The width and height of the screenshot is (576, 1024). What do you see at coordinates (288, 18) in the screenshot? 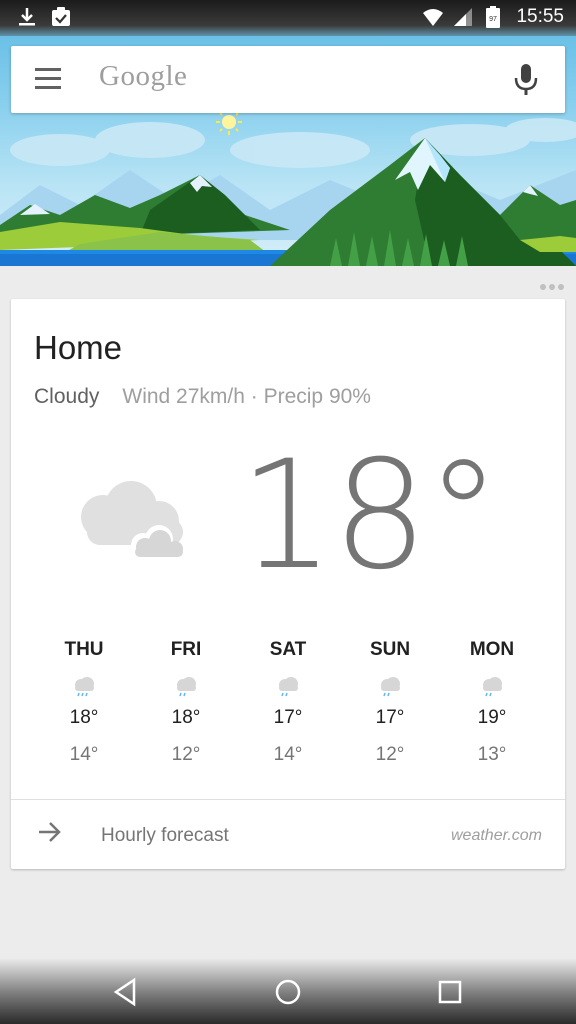
I see `status-bar: 97 15:55` at bounding box center [288, 18].